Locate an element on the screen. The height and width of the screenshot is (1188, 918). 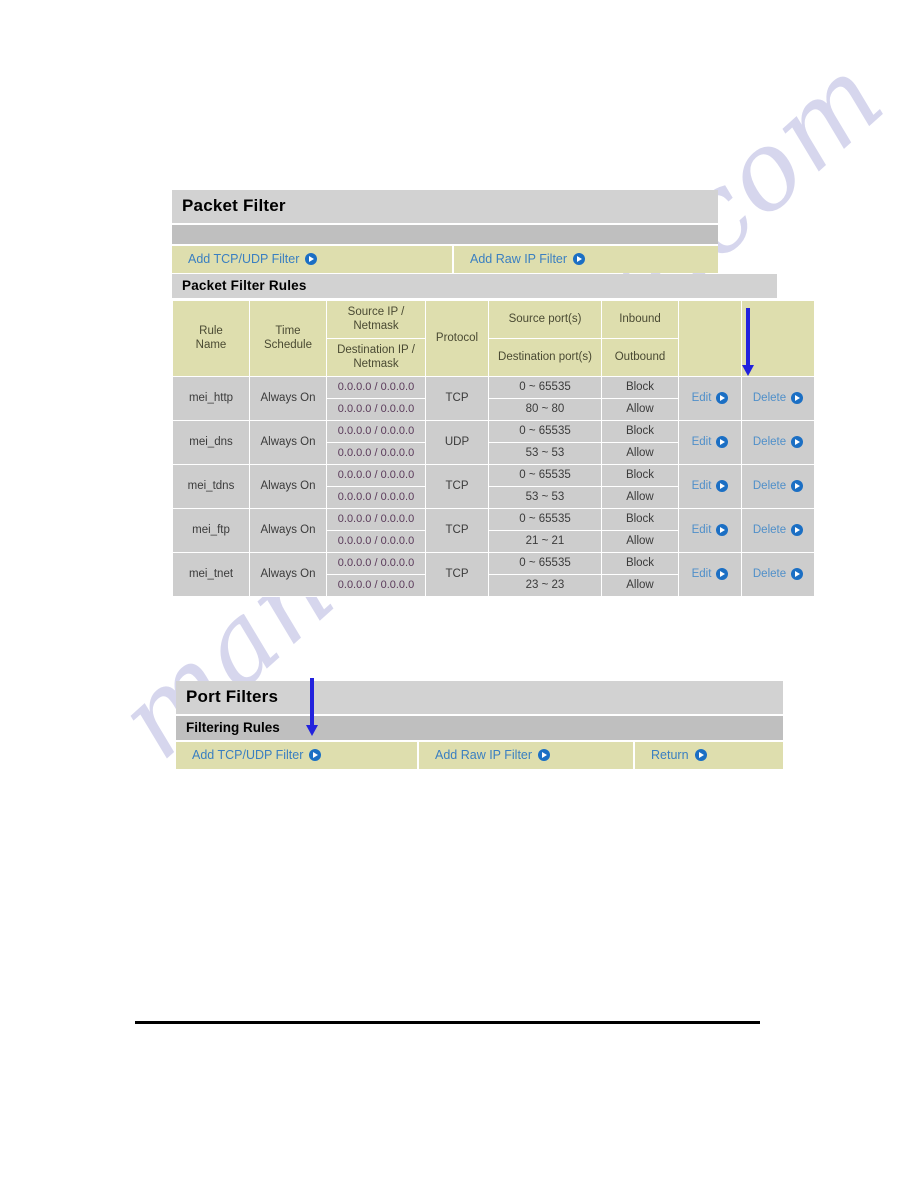
filtering-rules-subtitle: Filtering Rules is located at coordinates (479, 729).